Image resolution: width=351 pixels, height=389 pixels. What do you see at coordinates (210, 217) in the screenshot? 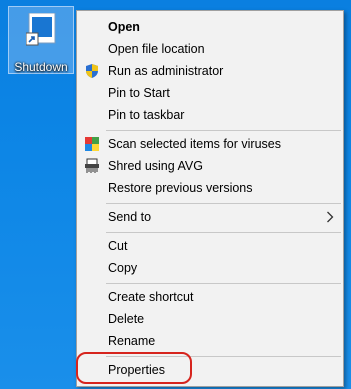
I see `menu-item-send-to: Send to` at bounding box center [210, 217].